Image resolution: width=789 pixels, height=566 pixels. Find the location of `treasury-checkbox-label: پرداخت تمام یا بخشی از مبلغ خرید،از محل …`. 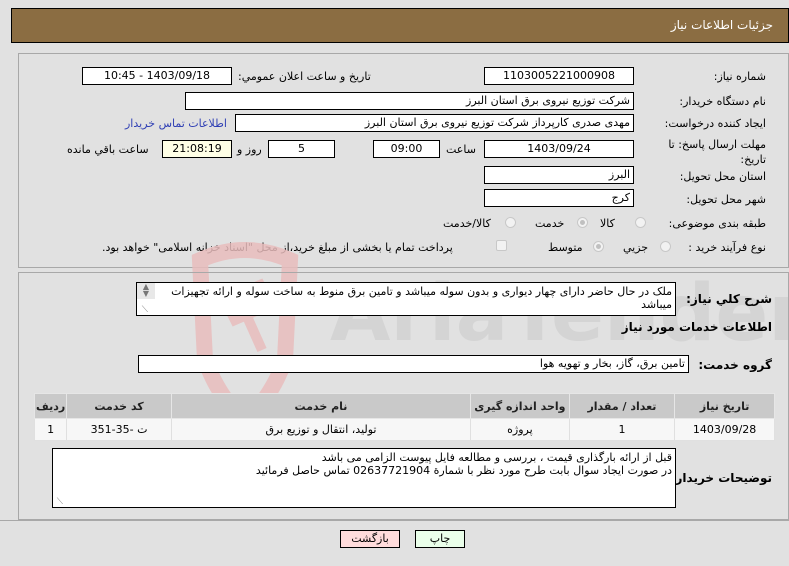

treasury-checkbox-label: پرداخت تمام یا بخشی از مبلغ خرید،از محل … is located at coordinates (277, 247).